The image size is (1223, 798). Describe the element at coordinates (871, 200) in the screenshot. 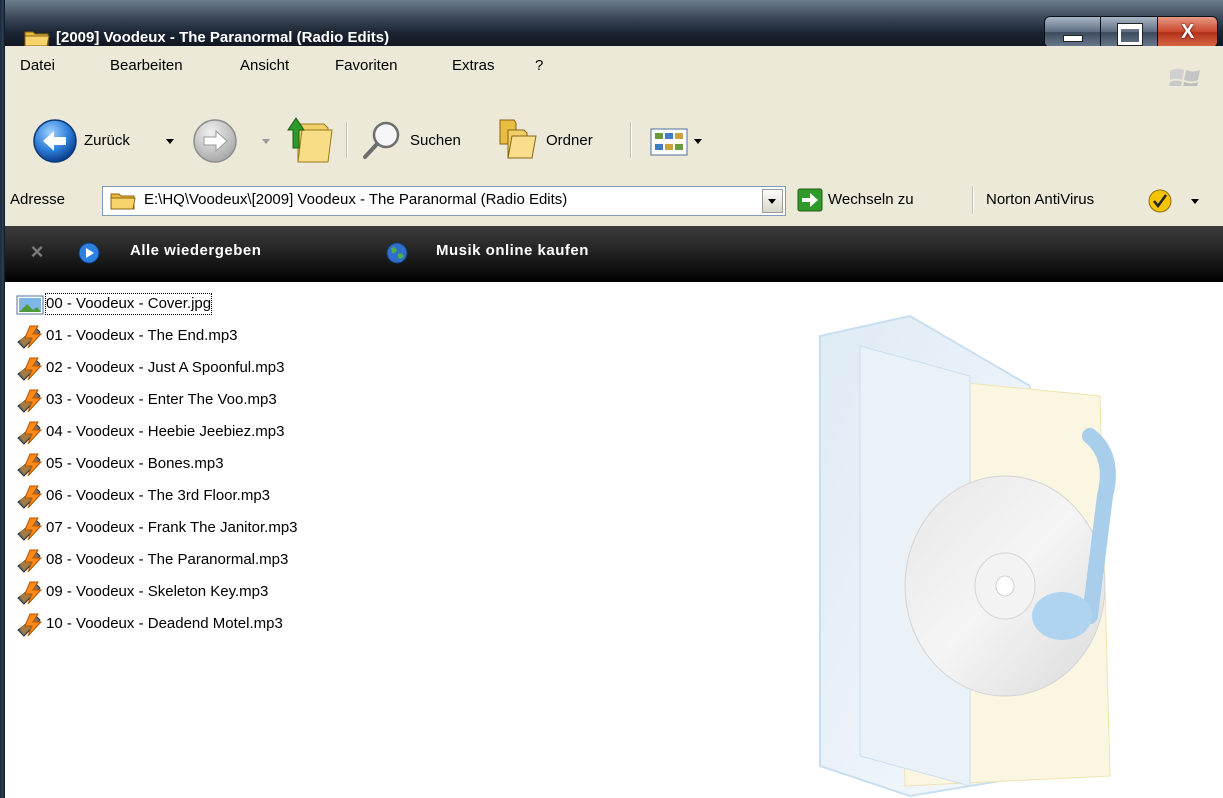

I see `go-button-label: Wechseln zu` at that location.